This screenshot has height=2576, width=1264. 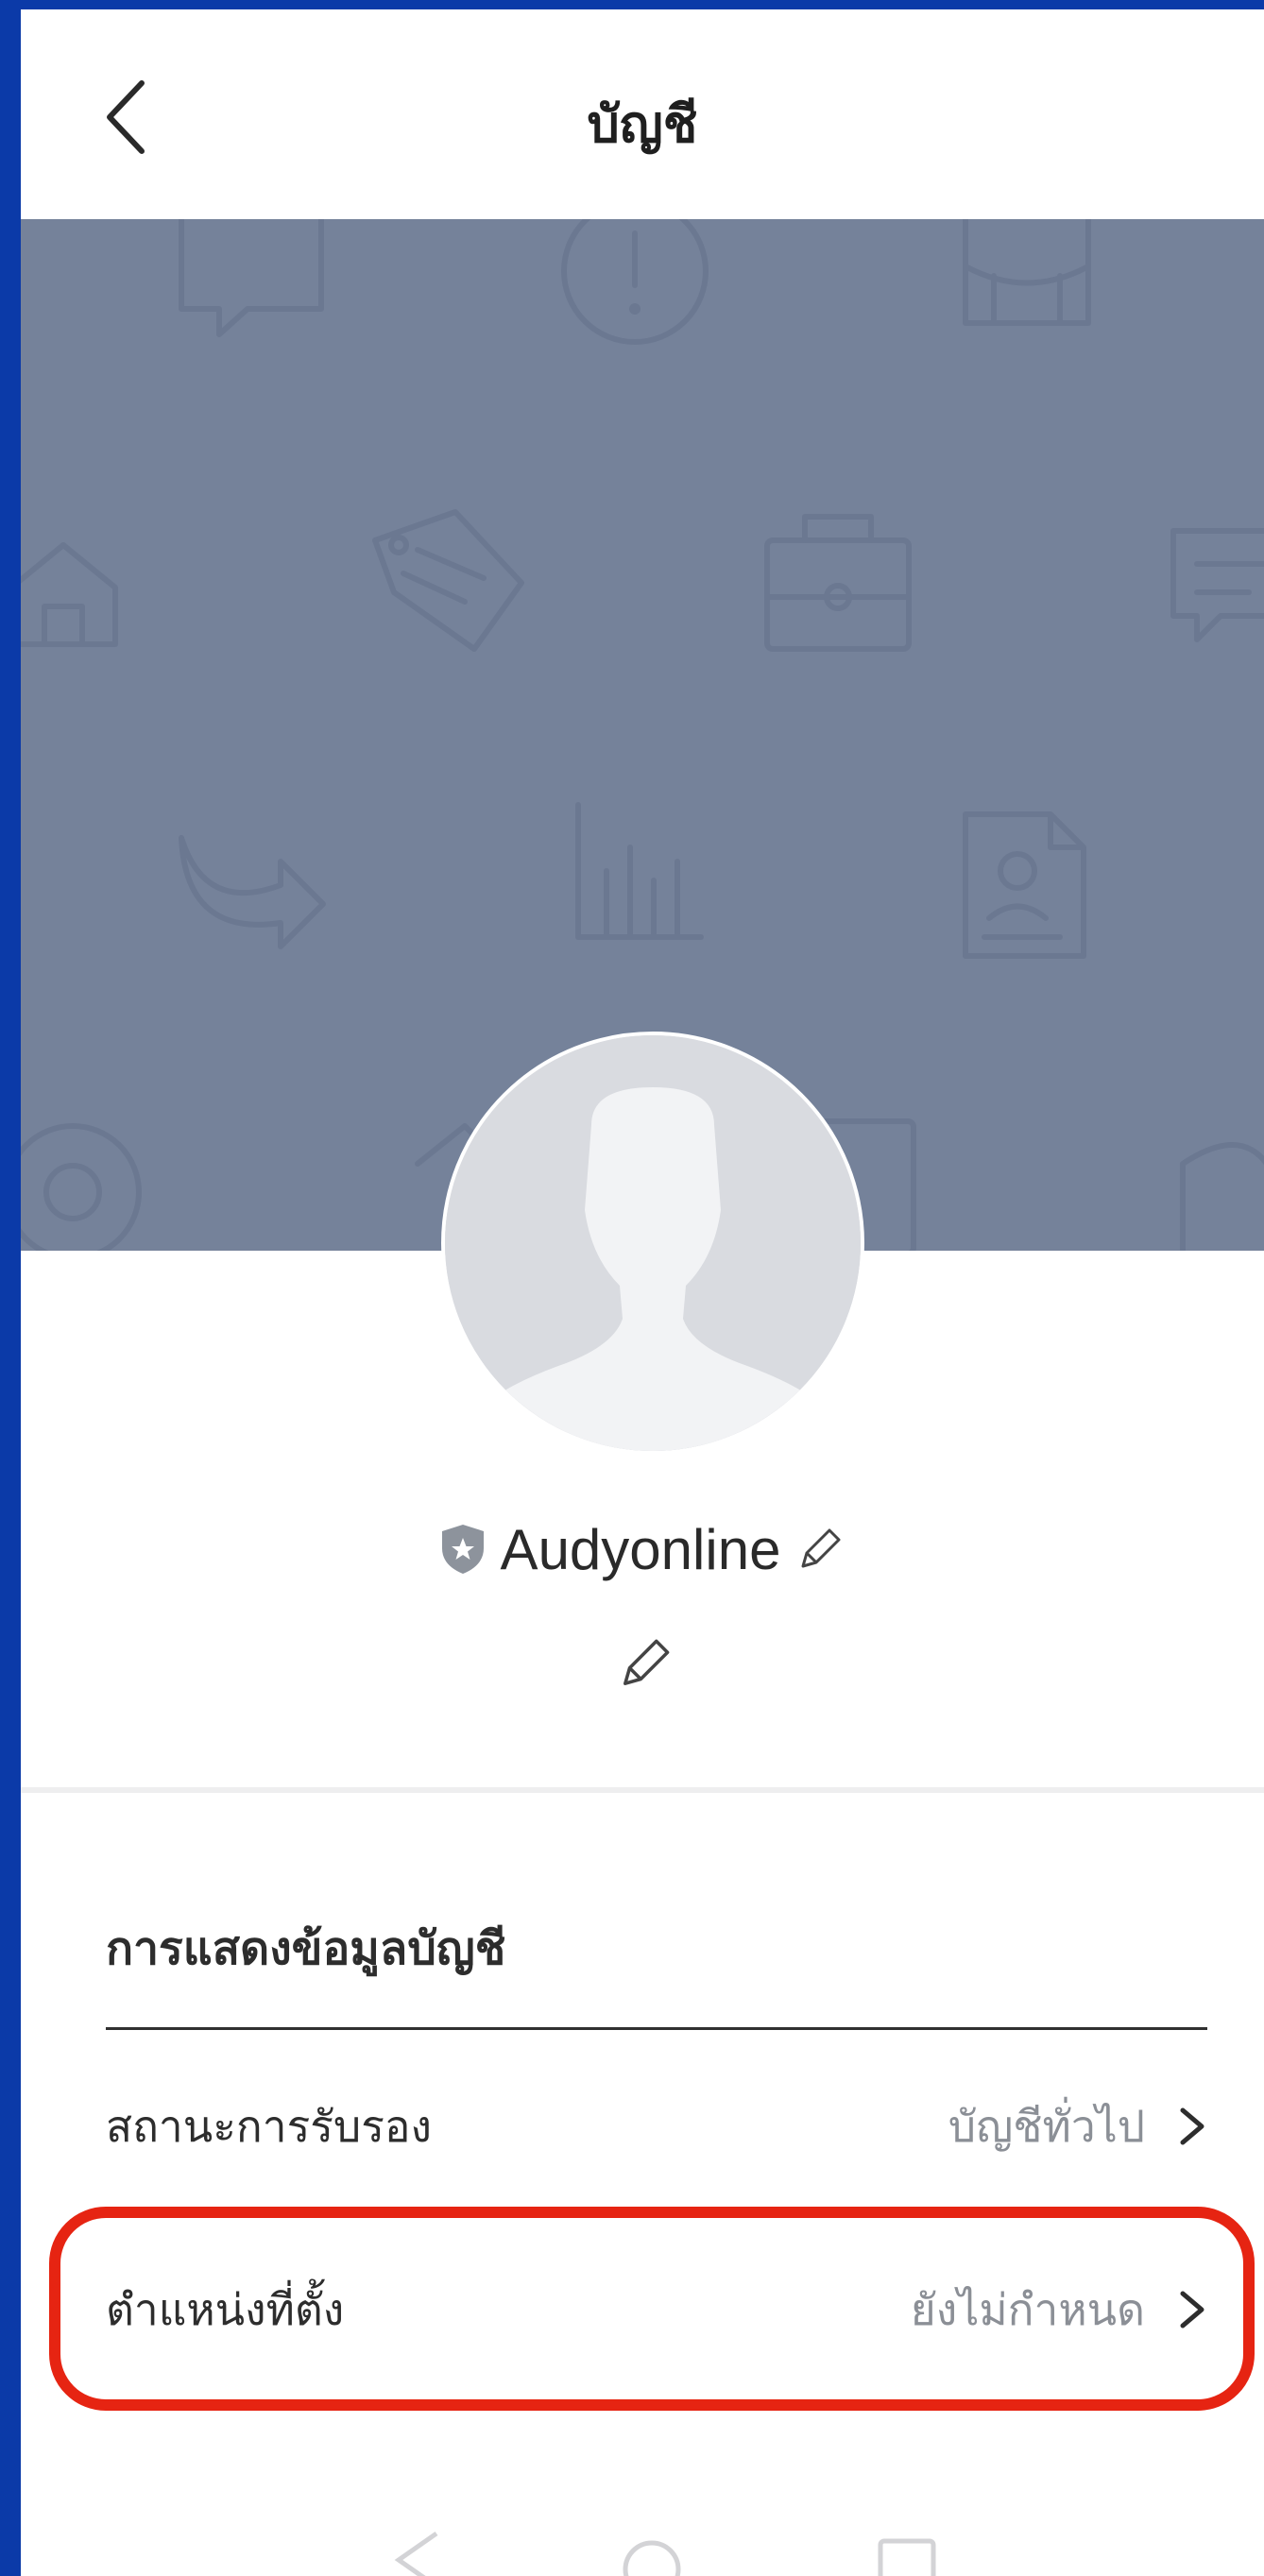 What do you see at coordinates (269, 2126) in the screenshot?
I see `row-label: สถานะการรับรอง` at bounding box center [269, 2126].